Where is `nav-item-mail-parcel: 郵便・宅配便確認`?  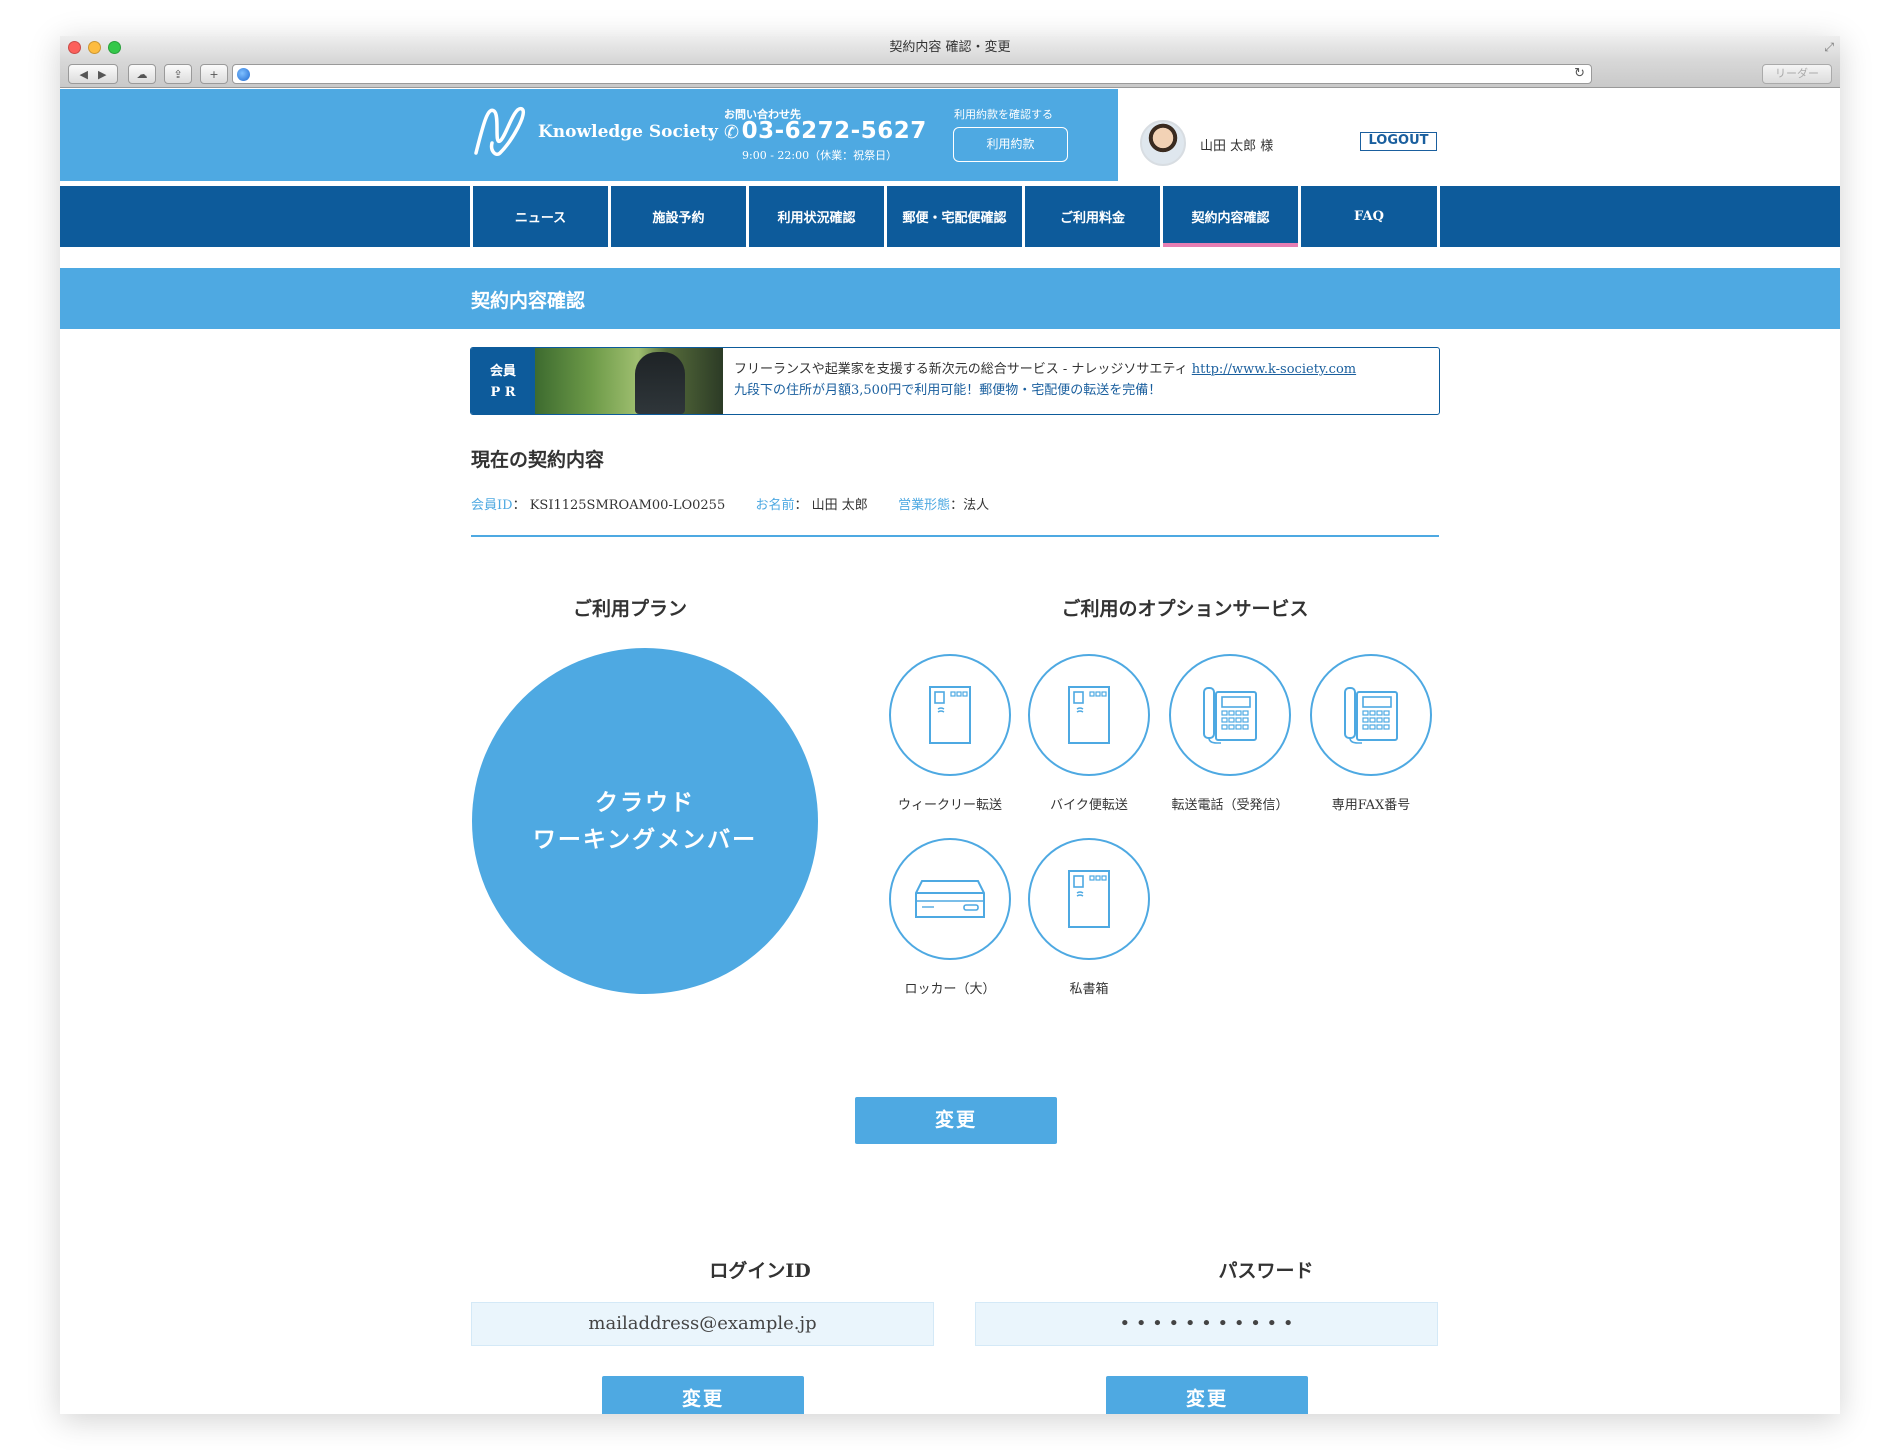
nav-item-mail-parcel: 郵便・宅配便確認 is located at coordinates (953, 216).